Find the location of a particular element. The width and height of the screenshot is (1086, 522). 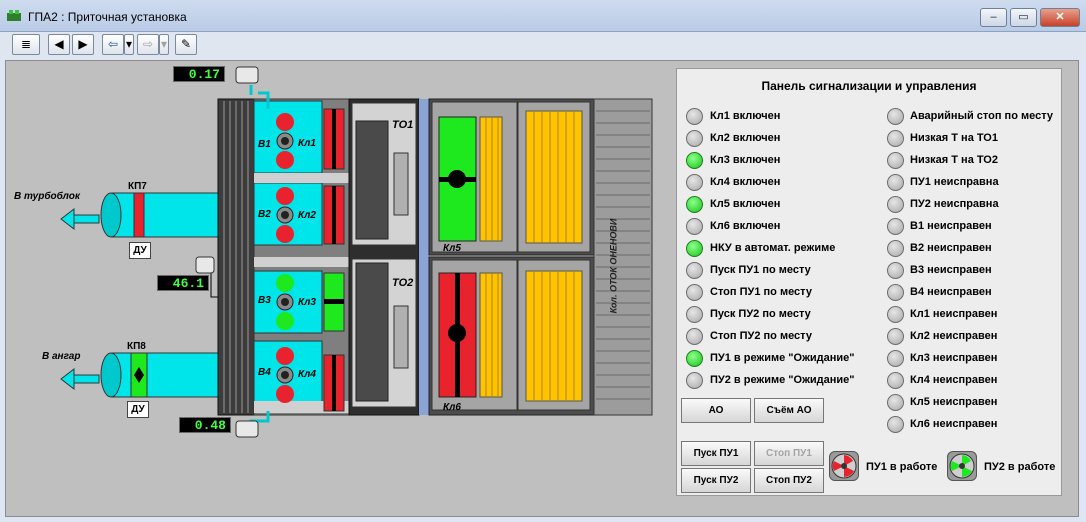

label-v2: В2 is located at coordinates (264, 214).